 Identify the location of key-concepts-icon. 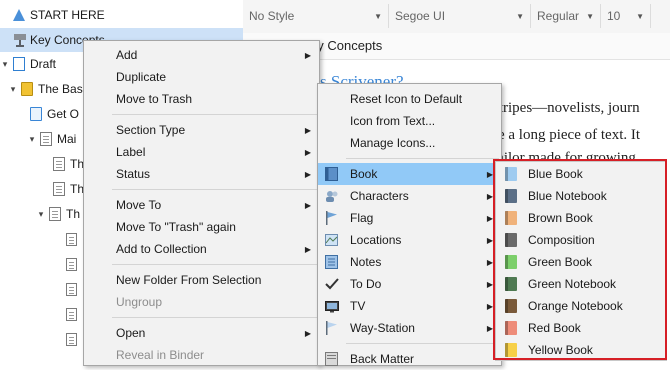
(19, 40).